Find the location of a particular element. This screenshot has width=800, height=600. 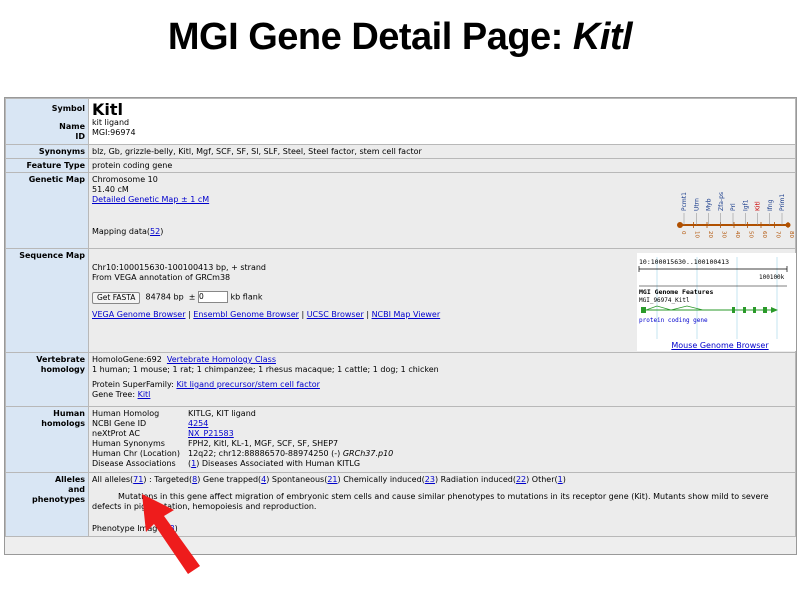

human-label-line1: Human is located at coordinates (69, 413).